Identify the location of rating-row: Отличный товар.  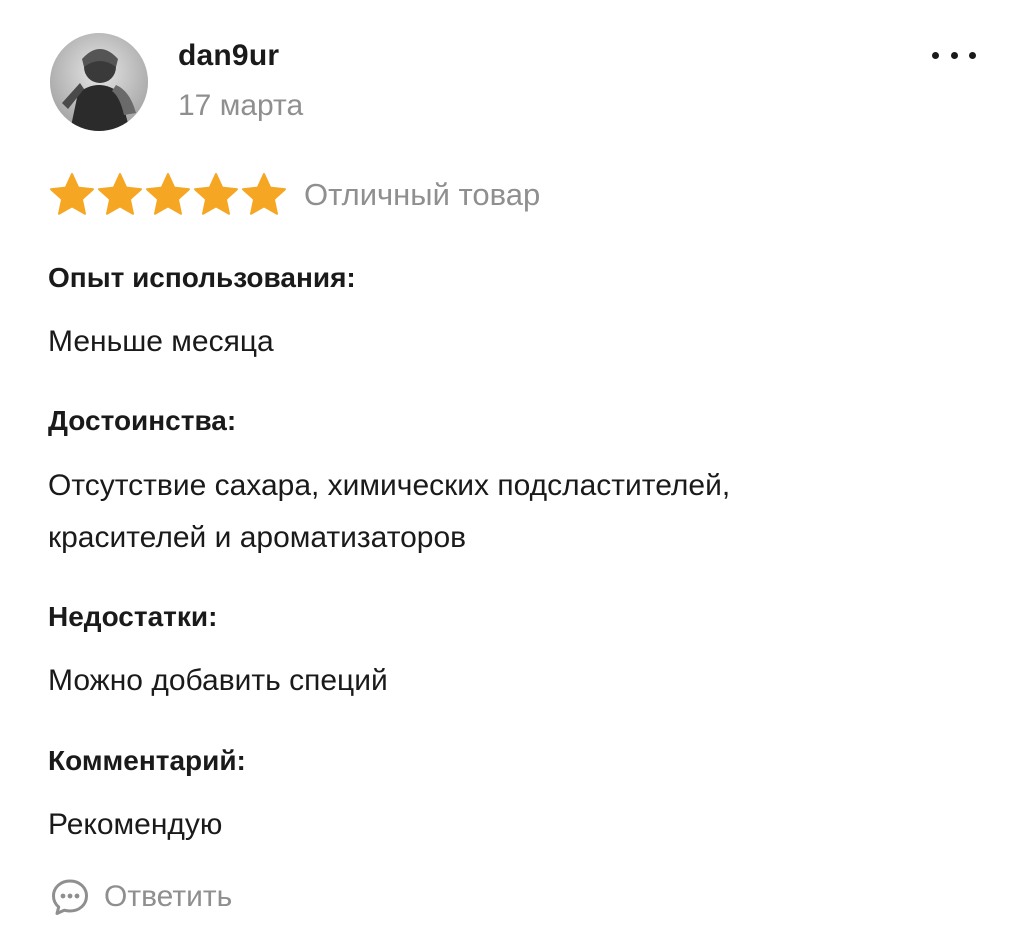
(294, 195).